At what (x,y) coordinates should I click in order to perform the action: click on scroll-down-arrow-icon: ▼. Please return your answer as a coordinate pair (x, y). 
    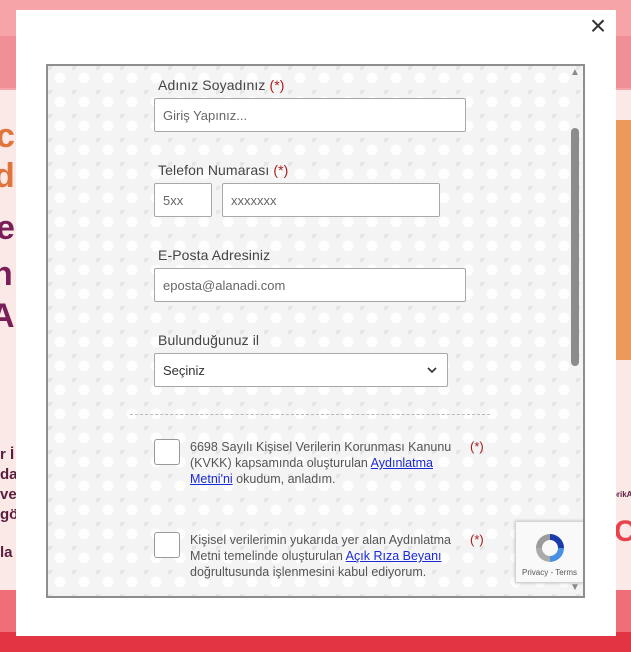
    Looking at the image, I should click on (575, 588).